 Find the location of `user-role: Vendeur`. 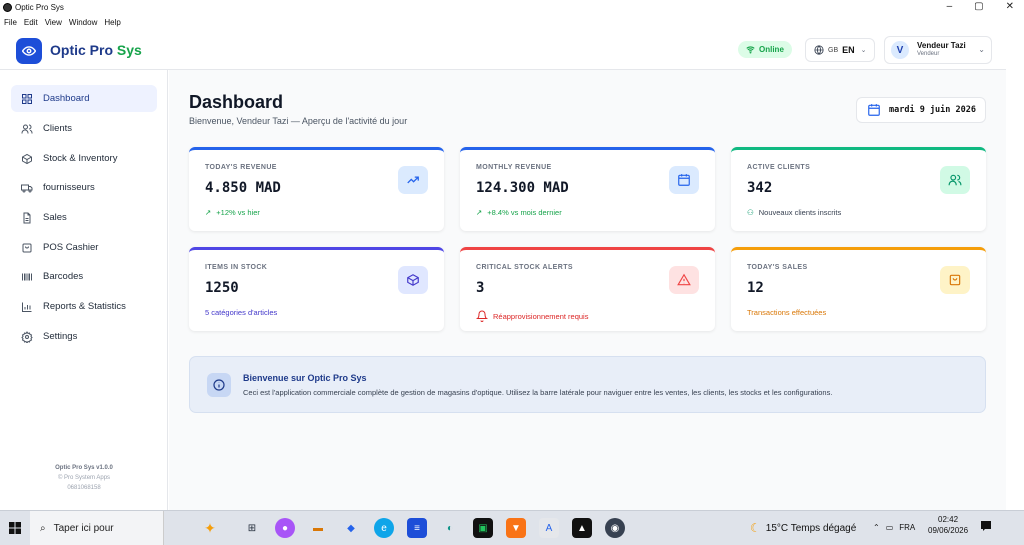

user-role: Vendeur is located at coordinates (928, 54).